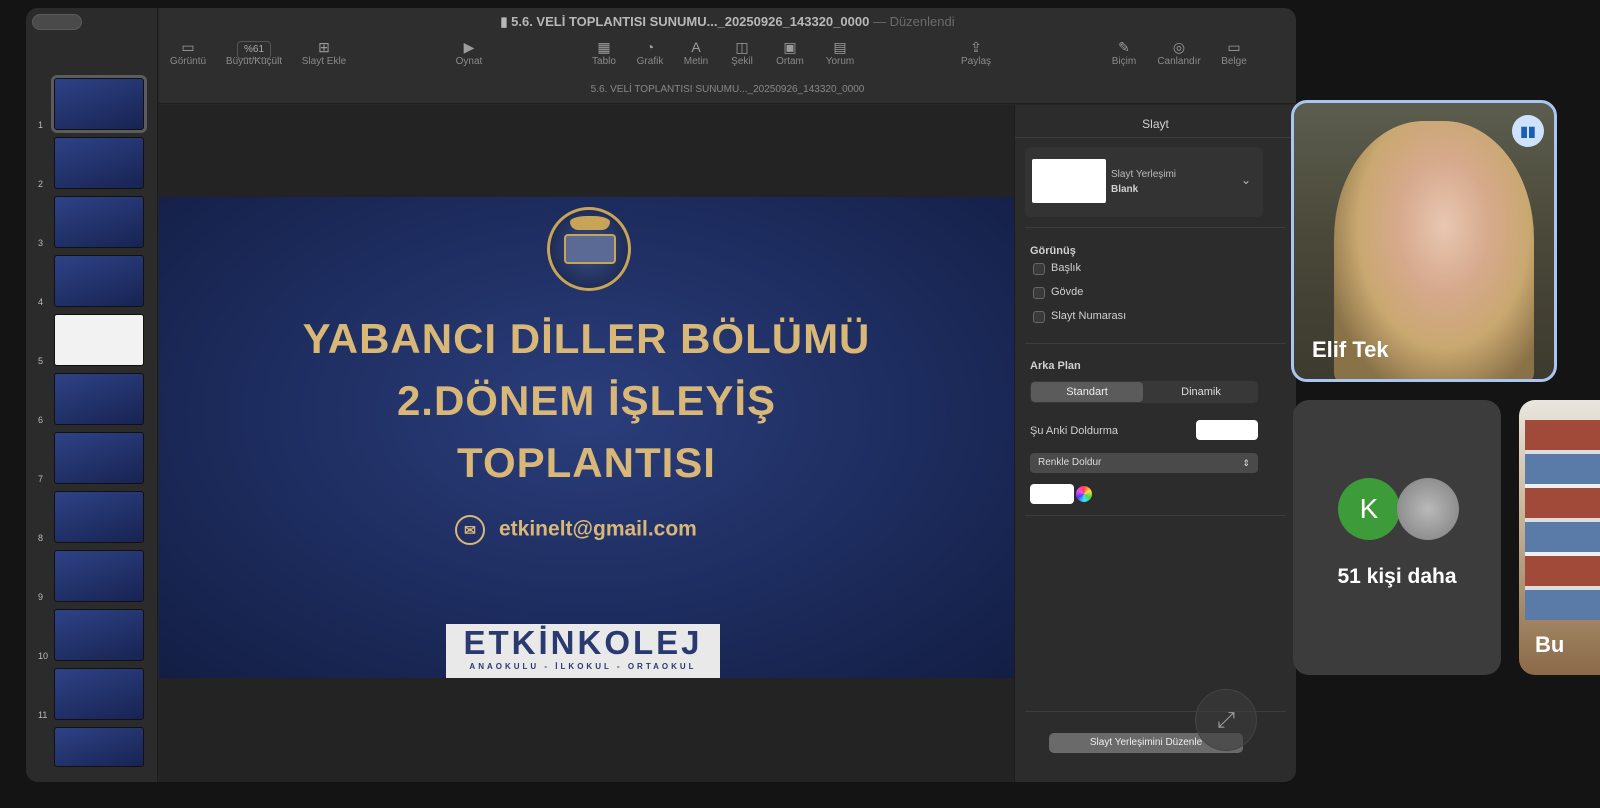  Describe the element at coordinates (586, 462) in the screenshot. I see `slide-title-line-3: TOPLANTISI` at that location.